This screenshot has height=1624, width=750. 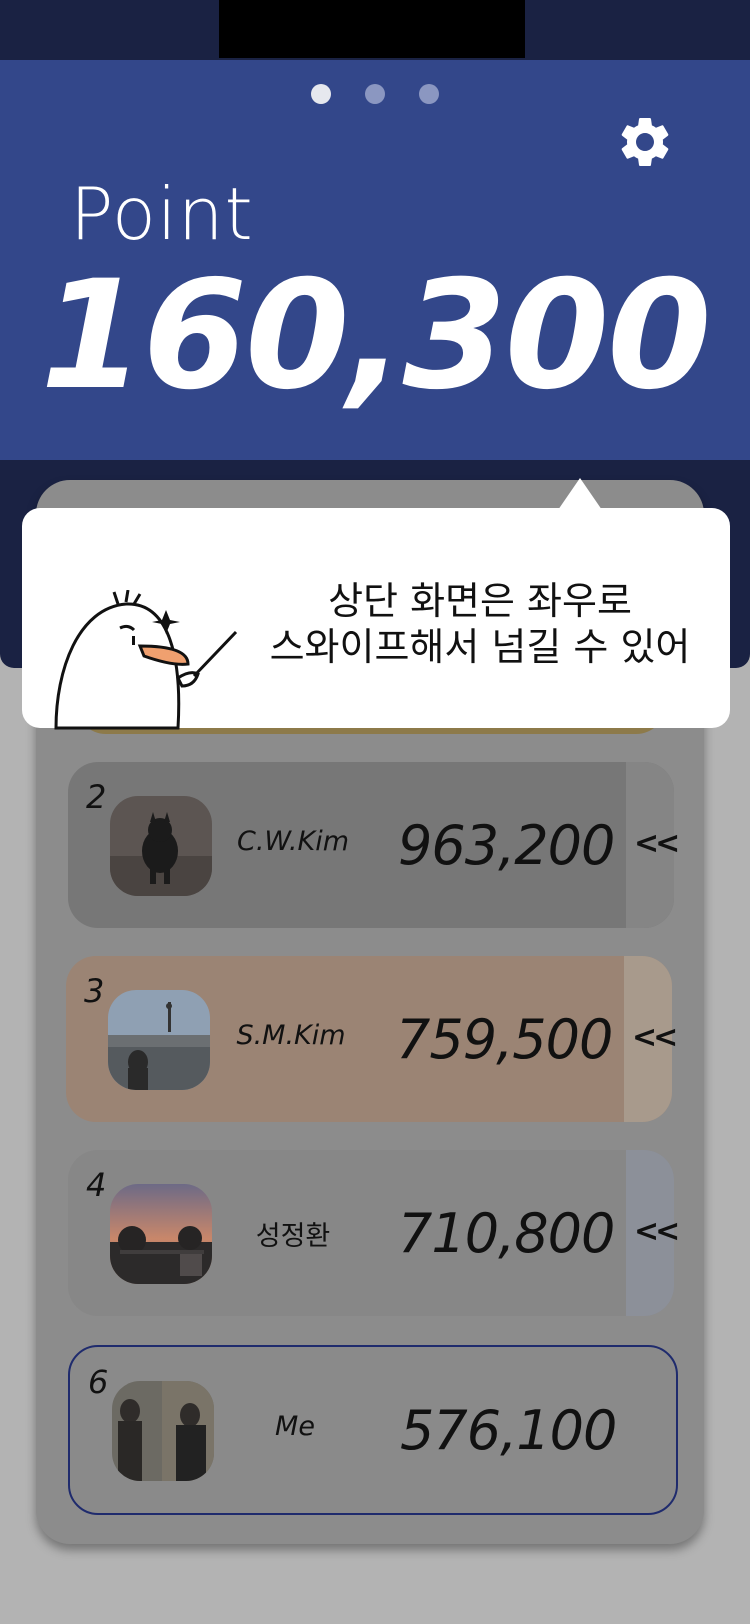 I want to click on ranking-row-4: 4 성정환 710,800 <<, so click(x=374, y=1233).